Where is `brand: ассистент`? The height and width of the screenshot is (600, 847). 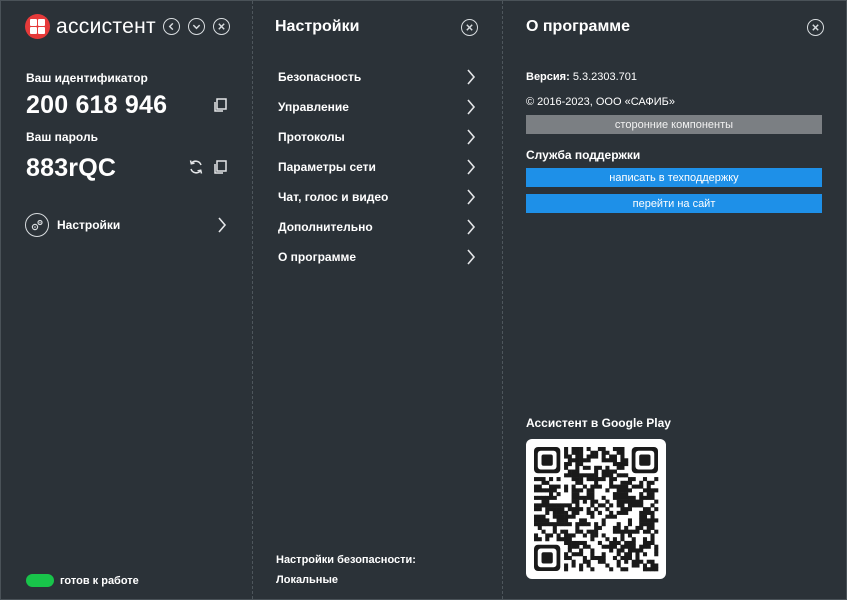
brand: ассистент is located at coordinates (90, 26).